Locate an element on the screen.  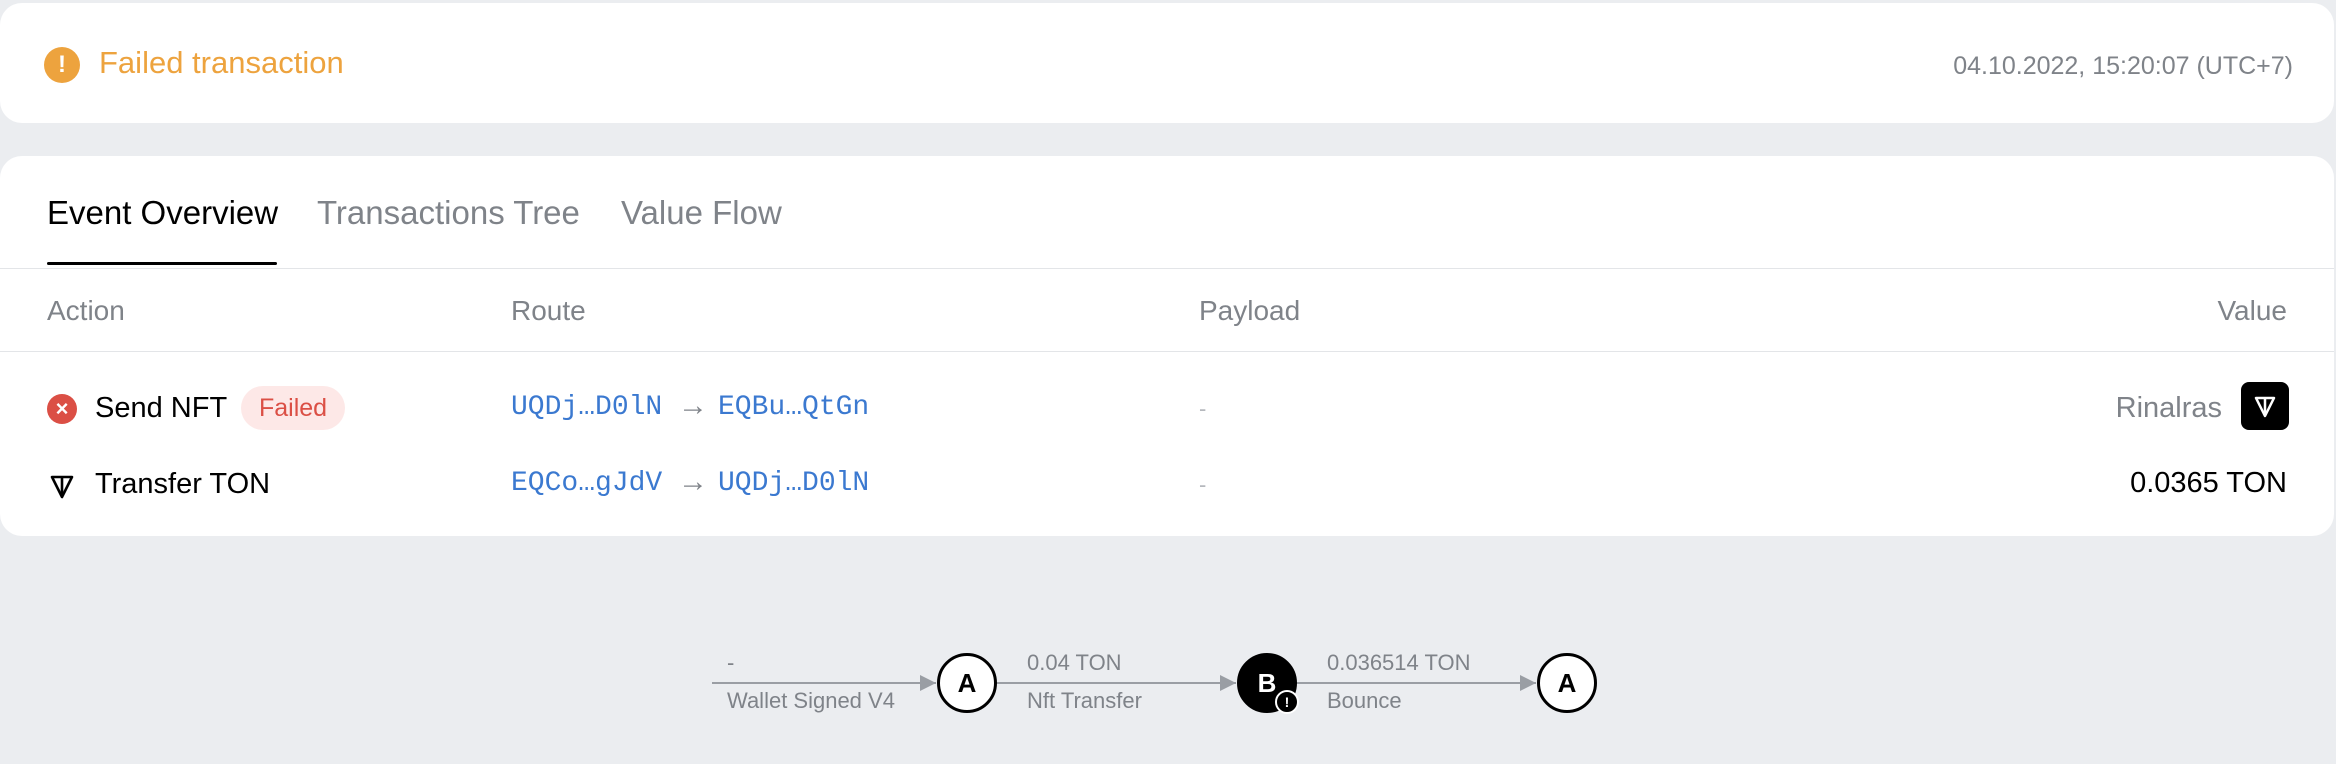
column-header-payload: Payload is located at coordinates (1250, 310).